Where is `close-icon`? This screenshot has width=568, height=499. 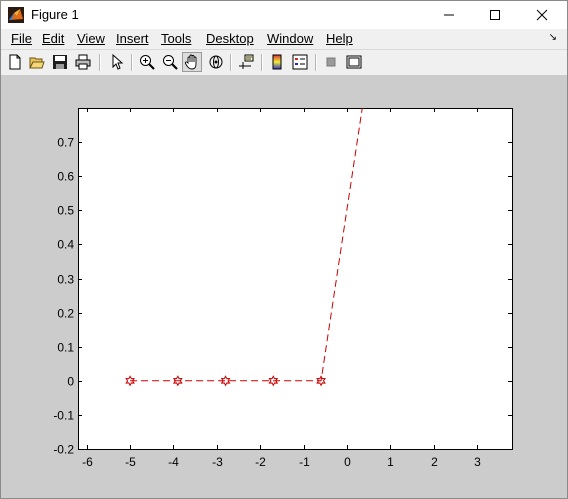 close-icon is located at coordinates (542, 15).